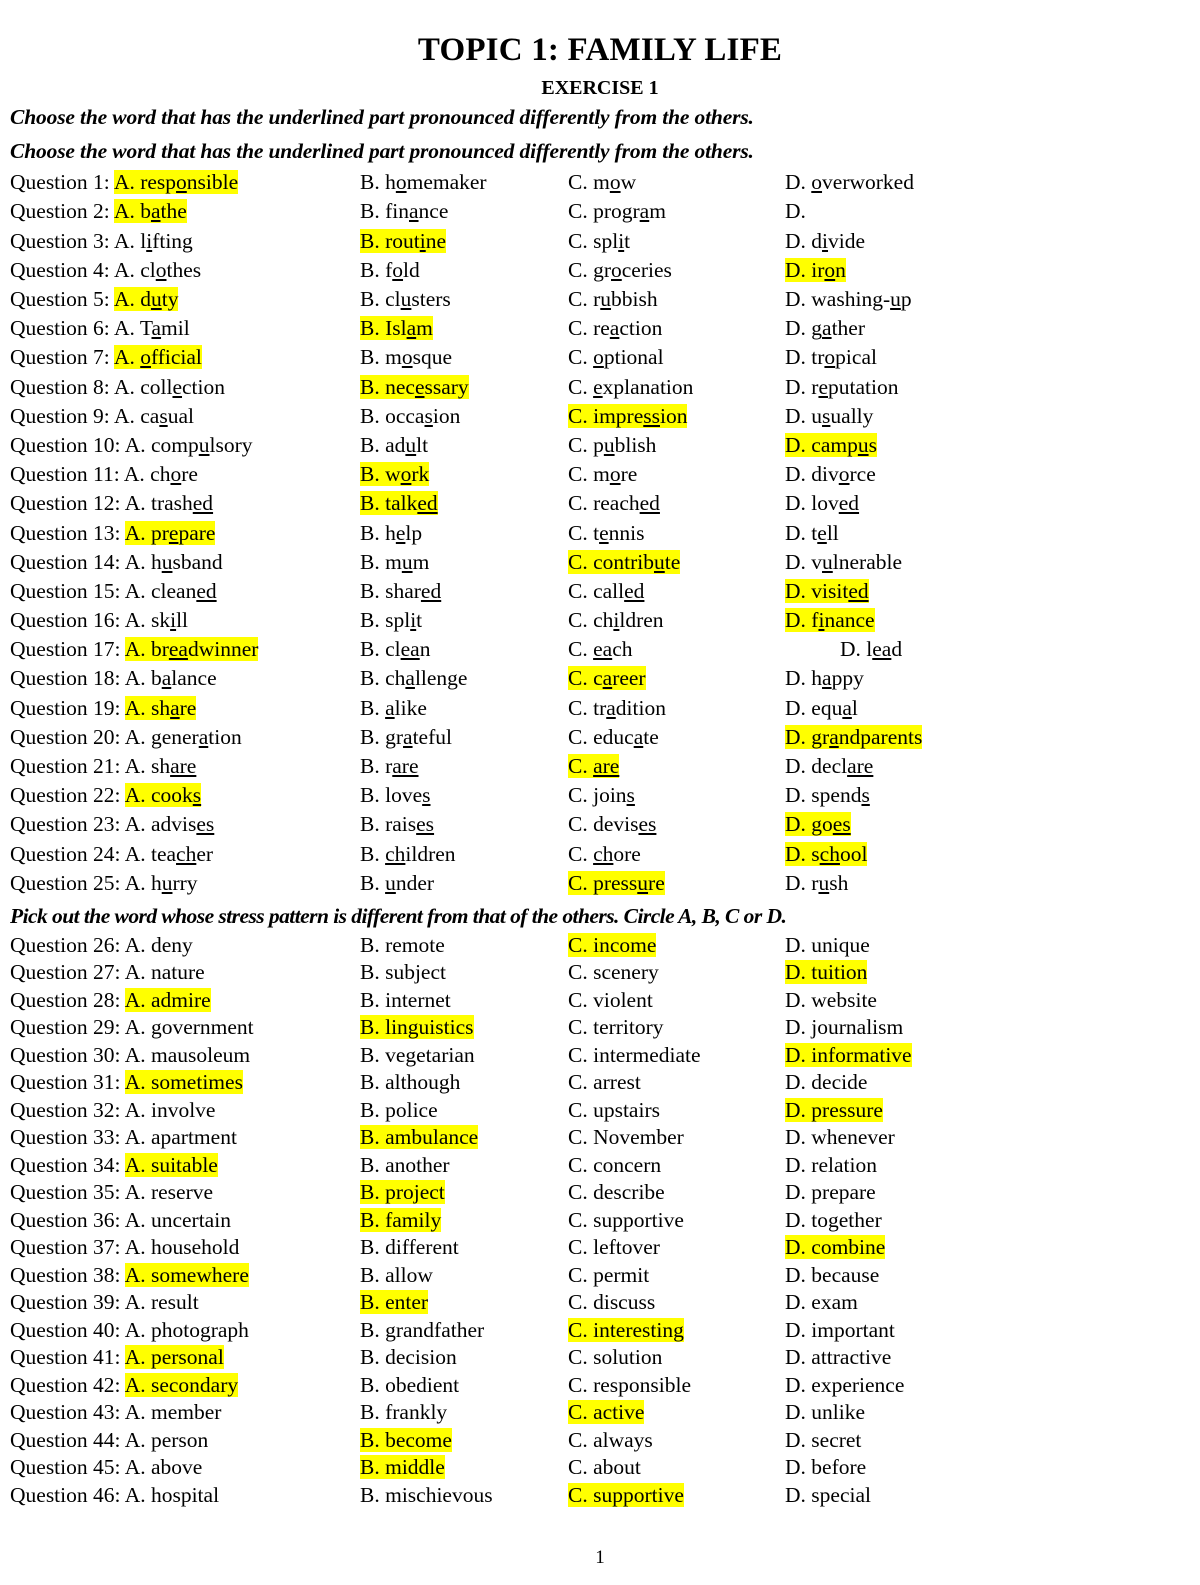 The height and width of the screenshot is (1585, 1200). Describe the element at coordinates (825, 1468) in the screenshot. I see `option-d: D. before` at that location.